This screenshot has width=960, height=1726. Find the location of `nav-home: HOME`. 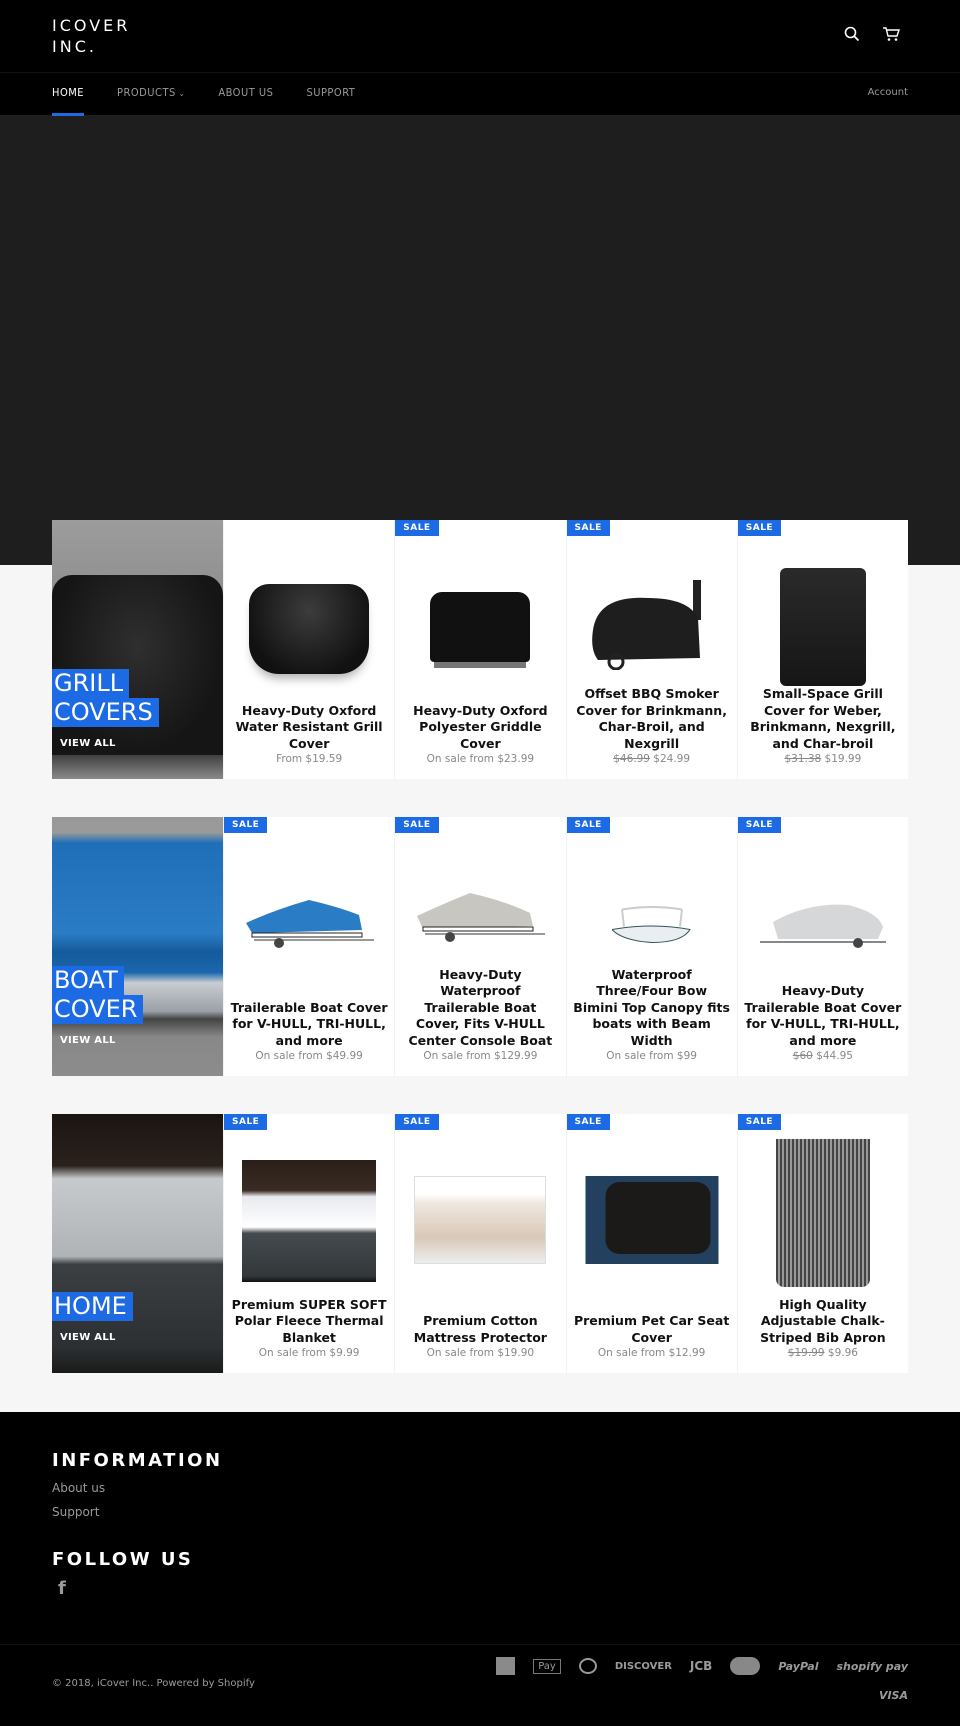

nav-home: HOME is located at coordinates (68, 94).